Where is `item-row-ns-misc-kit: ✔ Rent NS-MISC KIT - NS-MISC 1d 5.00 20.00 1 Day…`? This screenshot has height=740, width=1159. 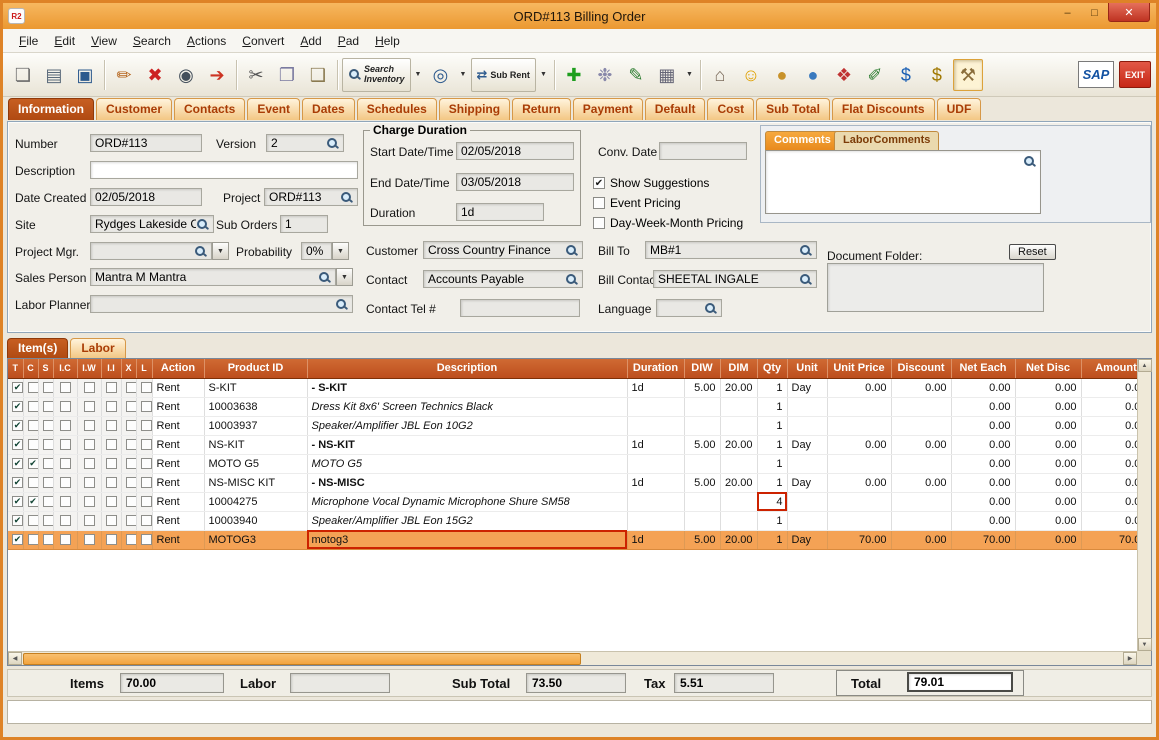 item-row-ns-misc-kit: ✔ Rent NS-MISC KIT - NS-MISC 1d 5.00 20.00 1 Day… is located at coordinates (572, 483).